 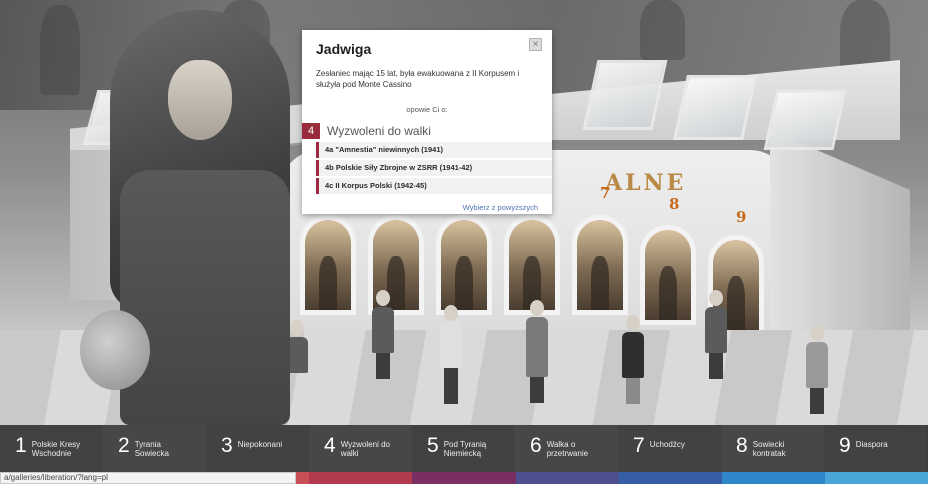 What do you see at coordinates (639, 445) in the screenshot?
I see `nav-number: 7` at bounding box center [639, 445].